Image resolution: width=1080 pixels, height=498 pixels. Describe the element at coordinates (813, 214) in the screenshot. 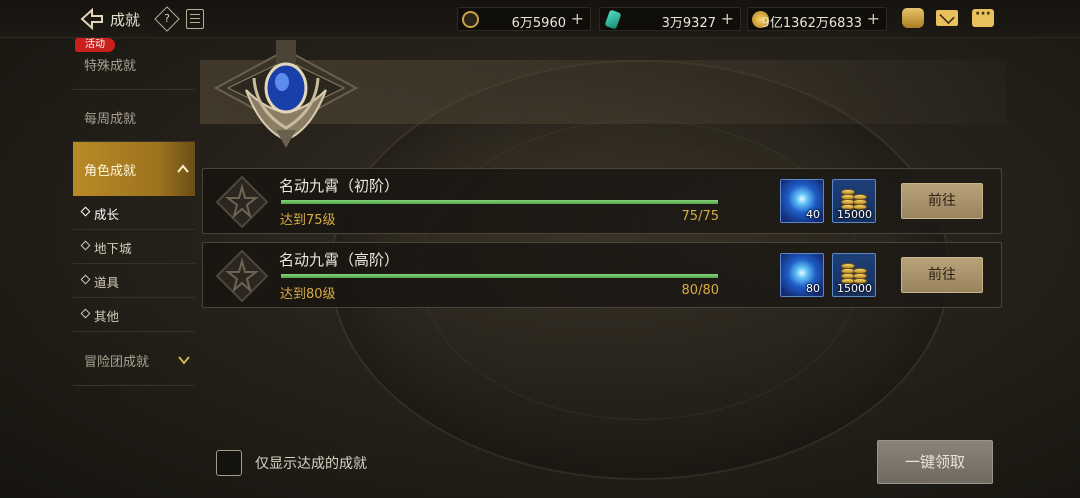

I see `reward-quantity: 40` at that location.